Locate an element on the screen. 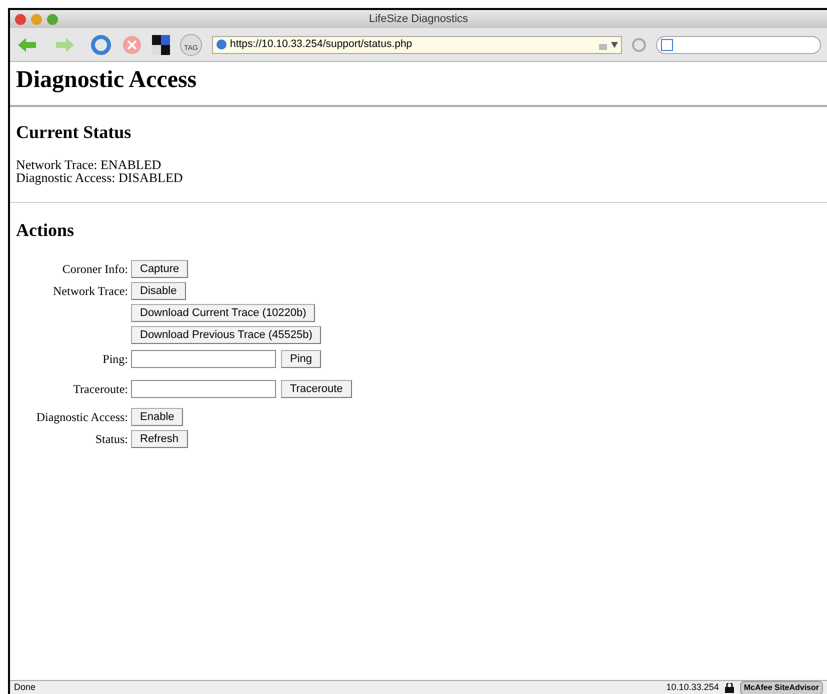 This screenshot has height=694, width=827. action-label: Ping: is located at coordinates (115, 359).